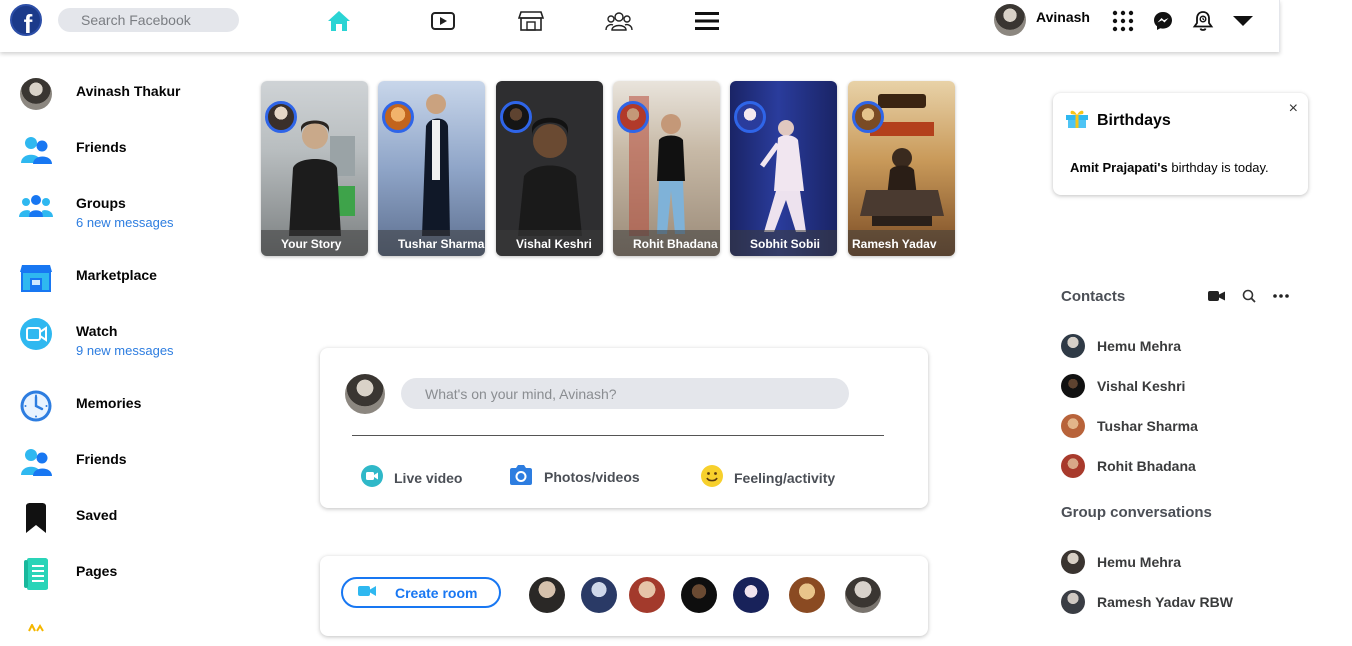 The width and height of the screenshot is (1352, 646). I want to click on sidebar-item-friends: Friends, so click(72, 150).